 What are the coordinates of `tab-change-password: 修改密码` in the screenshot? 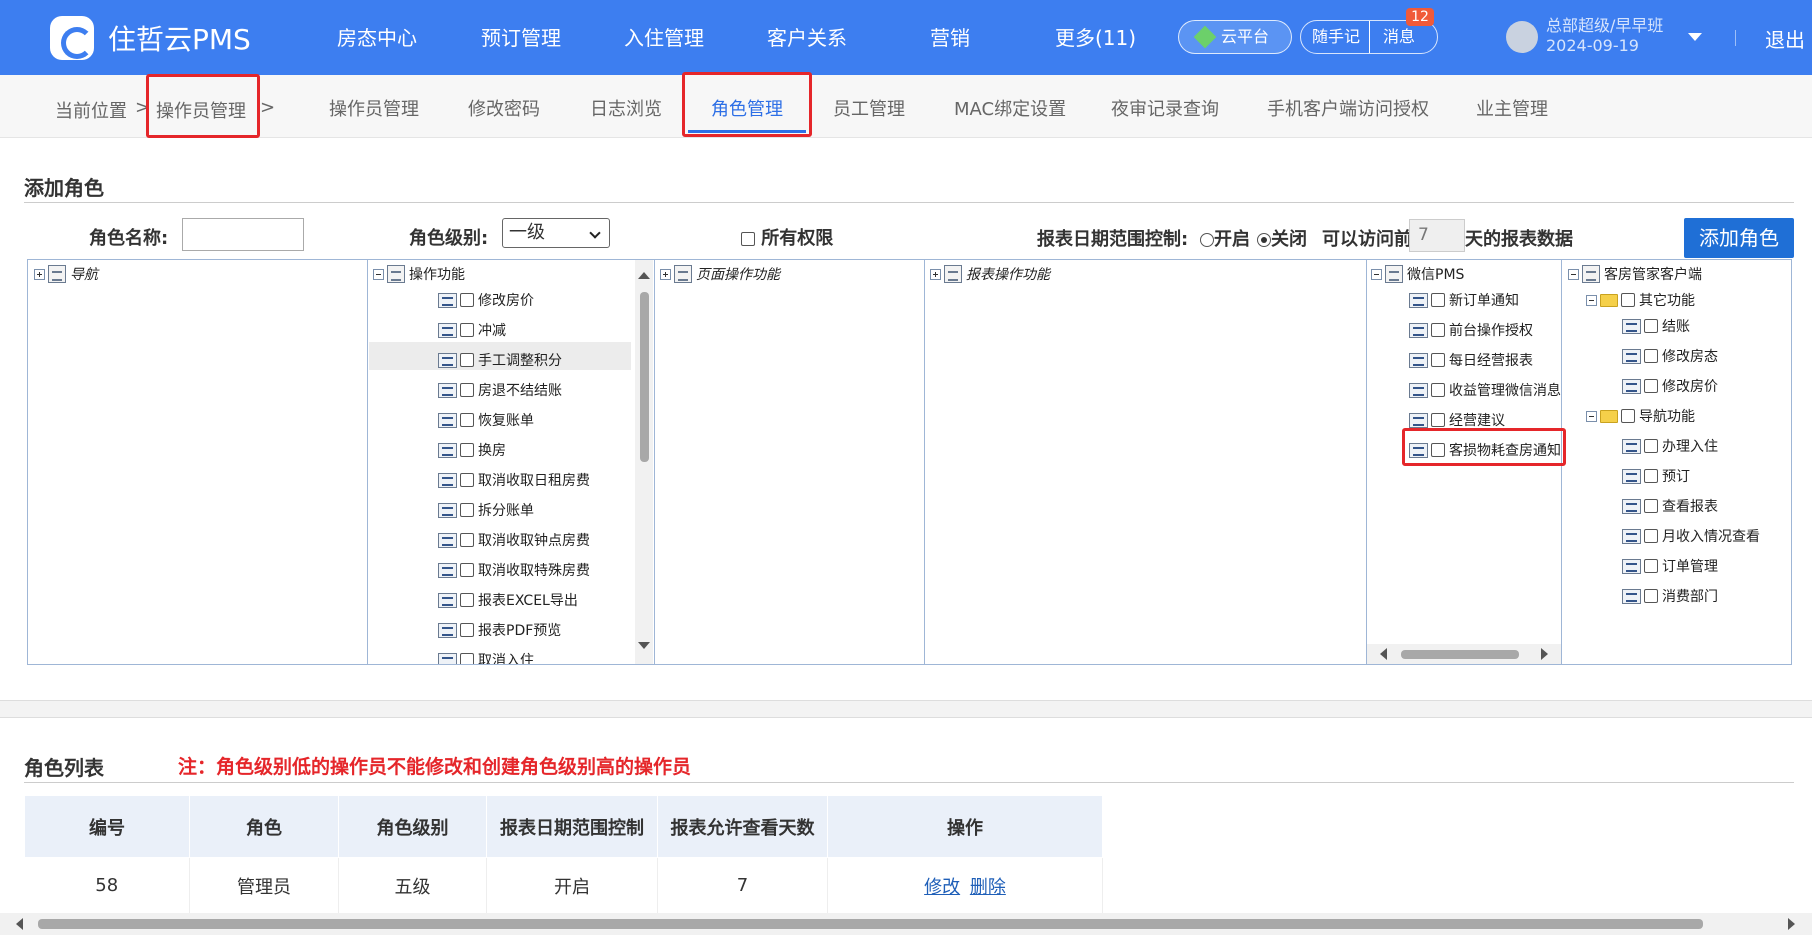 It's located at (504, 108).